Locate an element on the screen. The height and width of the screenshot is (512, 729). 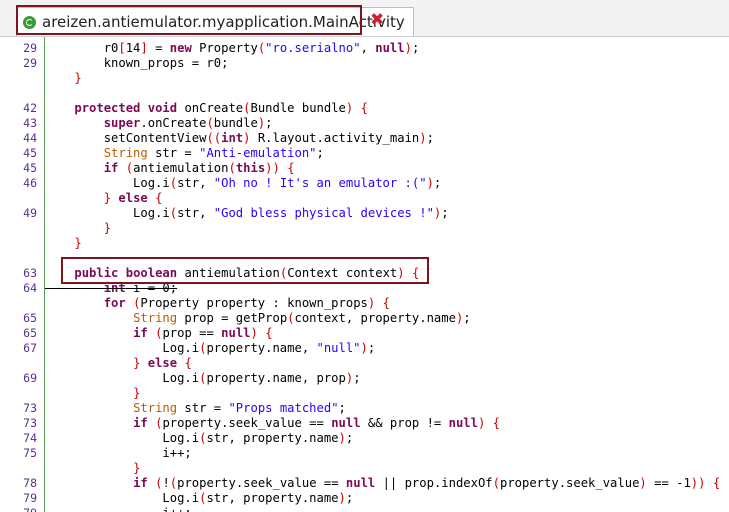
line-number: 64 is located at coordinates (30, 288).